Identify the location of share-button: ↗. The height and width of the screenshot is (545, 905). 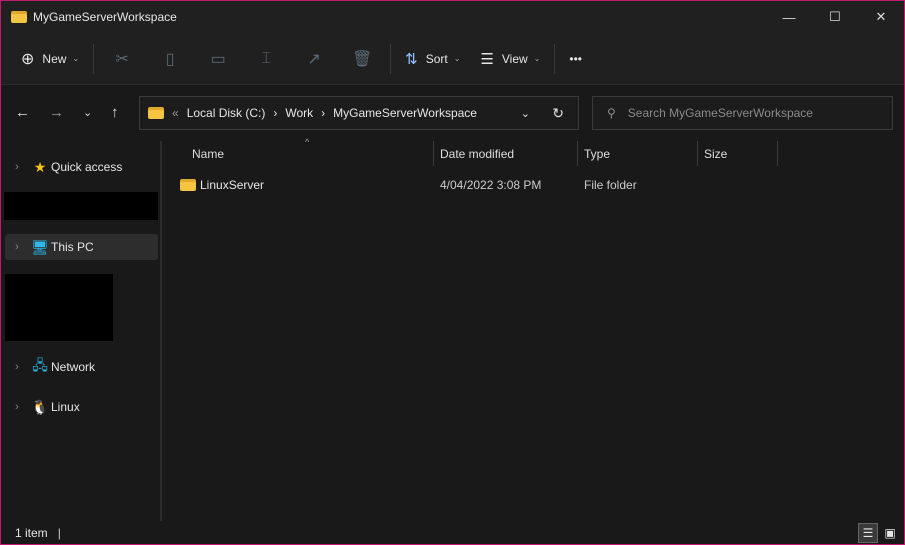
(314, 59).